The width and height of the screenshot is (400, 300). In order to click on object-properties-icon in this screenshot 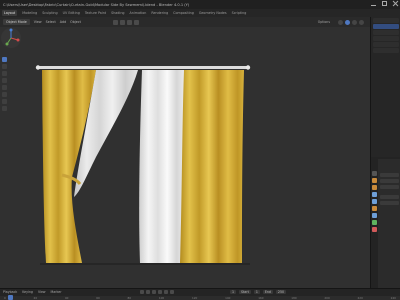, I will do `click(374, 208)`.